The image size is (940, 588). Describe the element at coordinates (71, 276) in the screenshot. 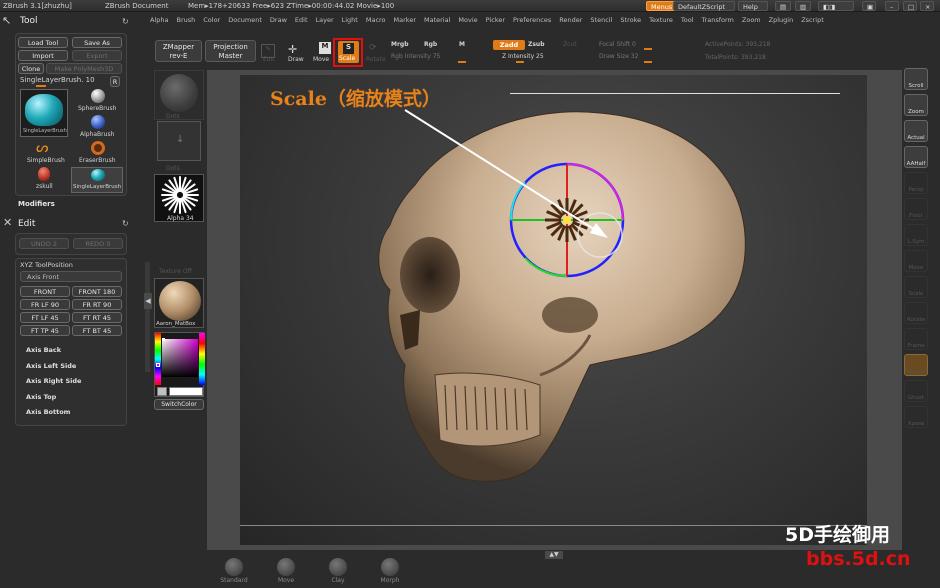

I see `axis-front-dropdown: Axis Front` at that location.